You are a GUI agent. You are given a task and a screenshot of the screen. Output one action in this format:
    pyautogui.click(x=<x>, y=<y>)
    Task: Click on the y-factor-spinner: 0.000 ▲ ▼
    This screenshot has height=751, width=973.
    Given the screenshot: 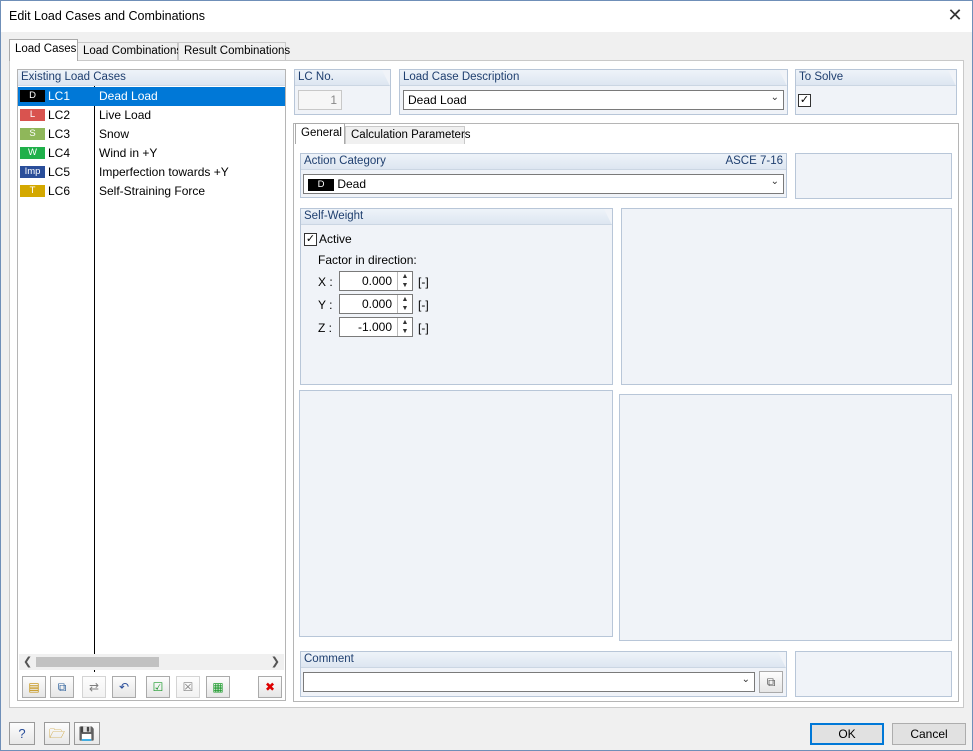 What is the action you would take?
    pyautogui.click(x=376, y=304)
    